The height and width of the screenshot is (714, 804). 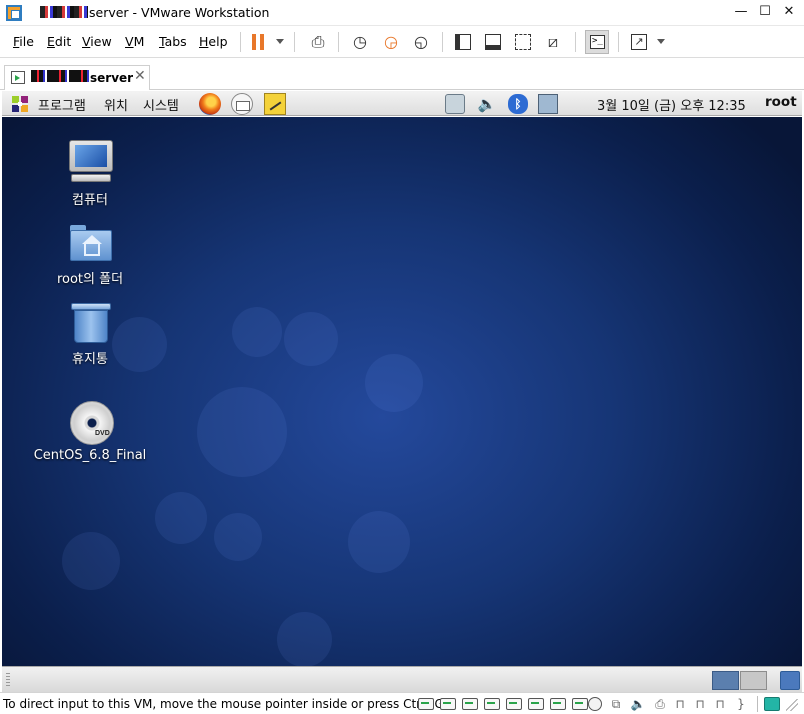 I want to click on vm-tab-strip: server ✕, so click(x=402, y=74).